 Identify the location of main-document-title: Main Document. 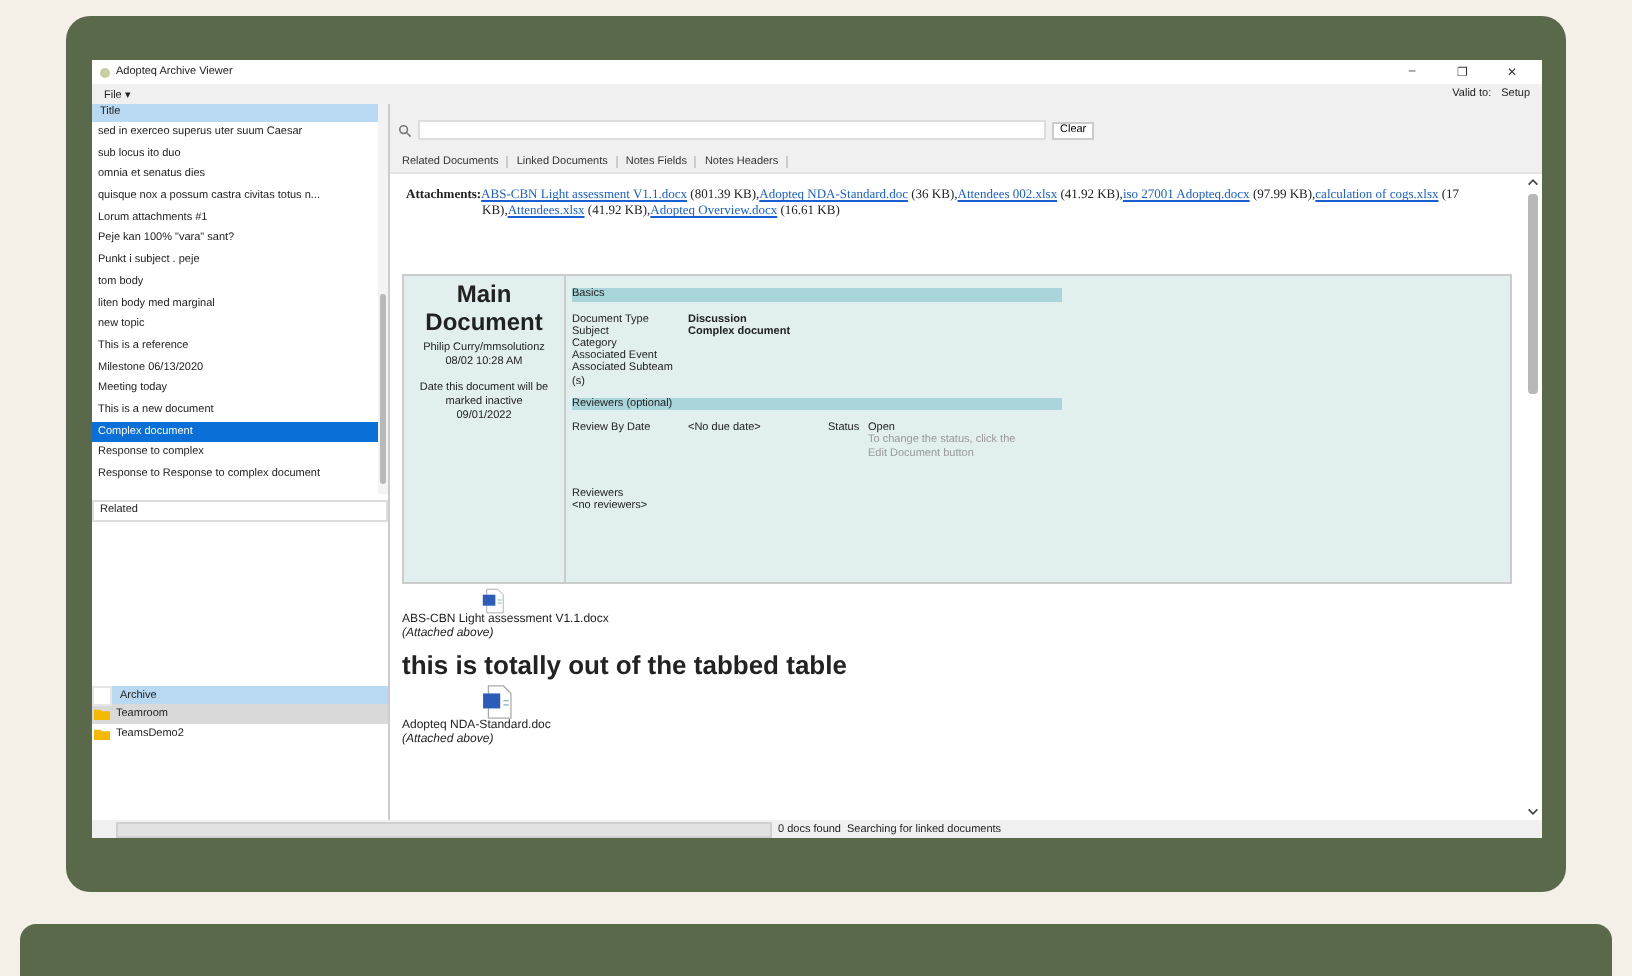
(484, 308).